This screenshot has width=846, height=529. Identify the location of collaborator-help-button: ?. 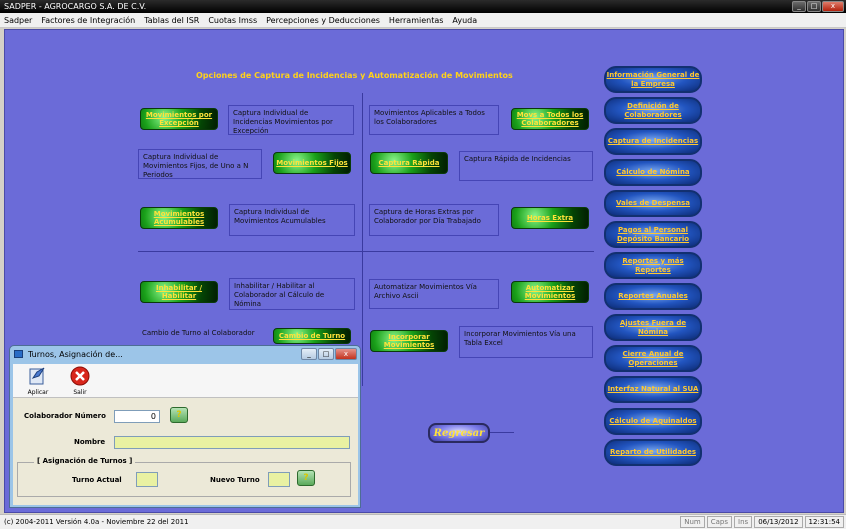
(179, 415).